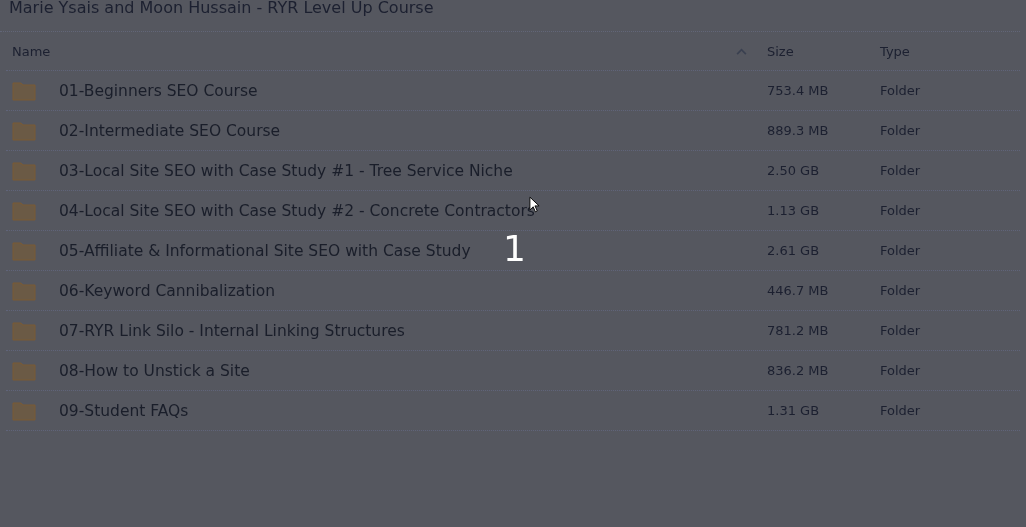 Image resolution: width=1026 pixels, height=527 pixels. I want to click on folder-name: 04-Local Site SEO with Case Study #2 - Concrete Contractors, so click(297, 210).